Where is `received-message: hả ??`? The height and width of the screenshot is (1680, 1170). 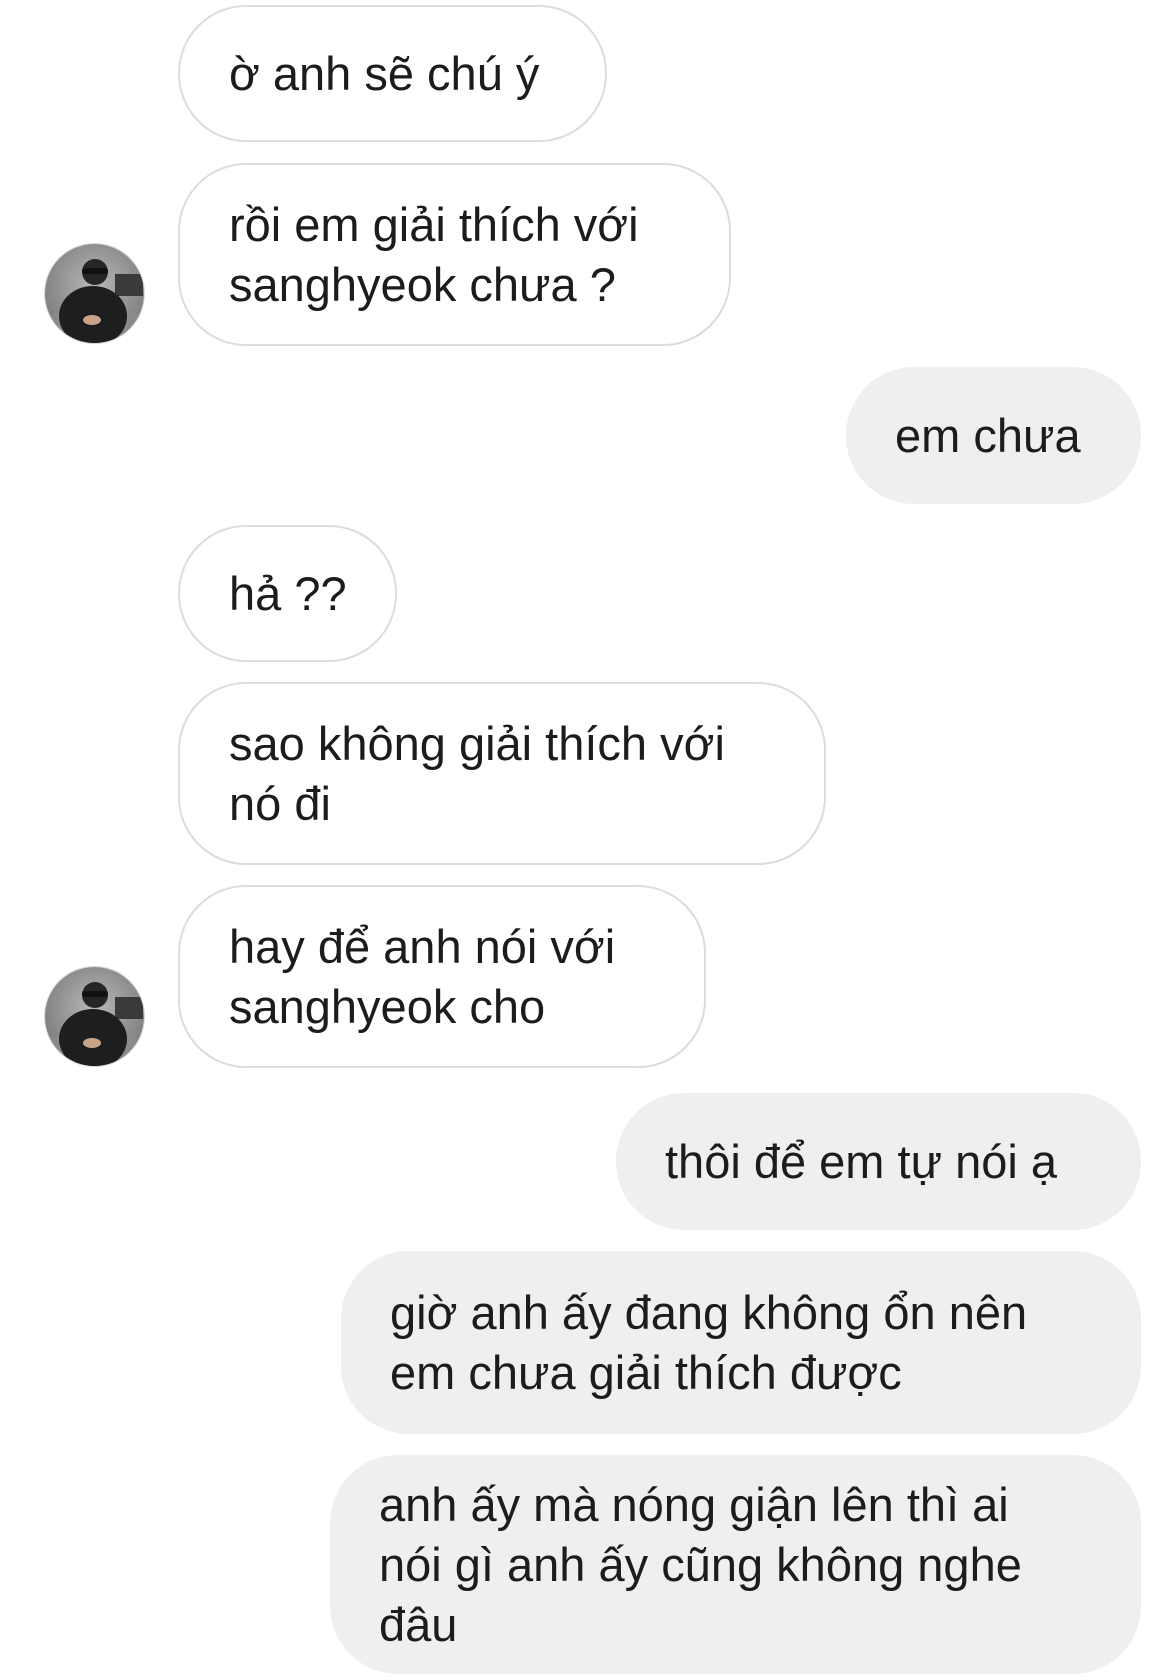 received-message: hả ?? is located at coordinates (287, 593).